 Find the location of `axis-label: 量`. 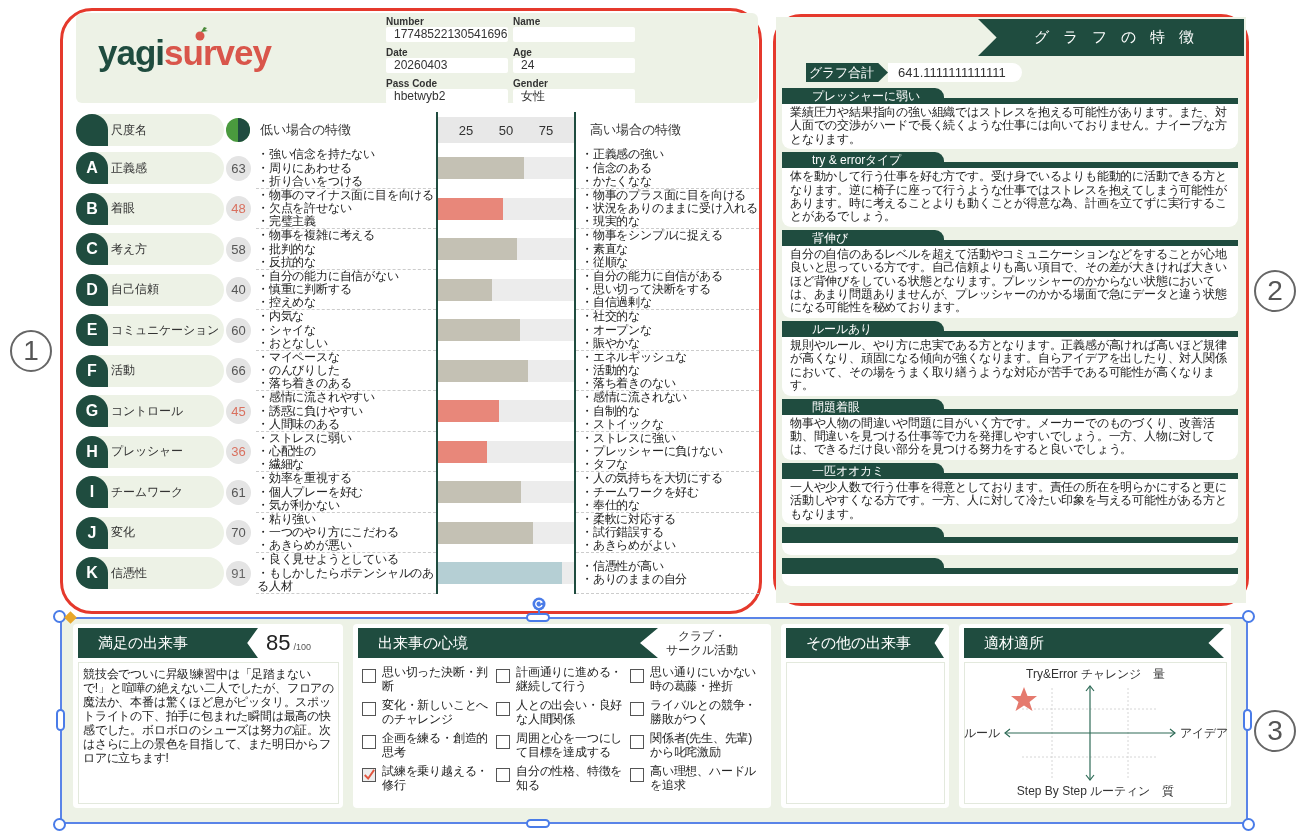

axis-label: 量 is located at coordinates (1158, 674).